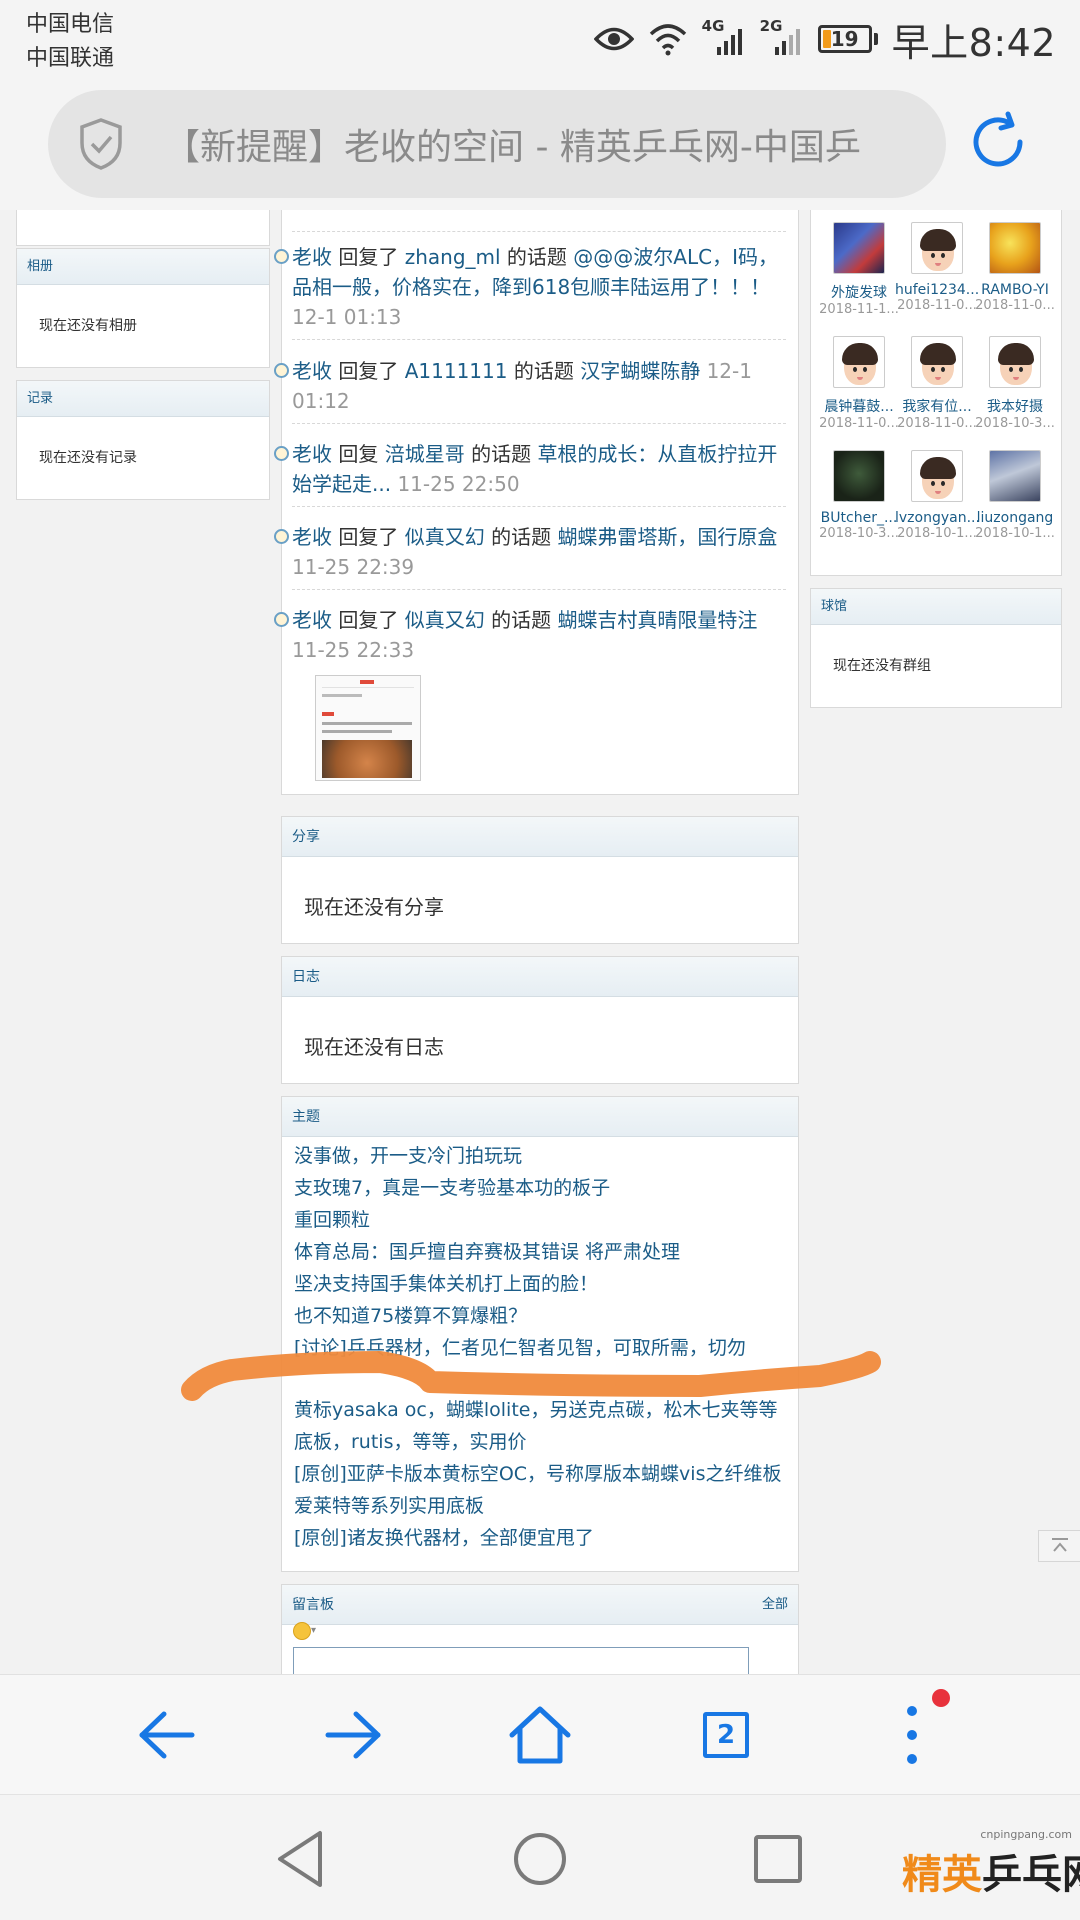 The image size is (1080, 1920). I want to click on menu-button, so click(912, 1735).